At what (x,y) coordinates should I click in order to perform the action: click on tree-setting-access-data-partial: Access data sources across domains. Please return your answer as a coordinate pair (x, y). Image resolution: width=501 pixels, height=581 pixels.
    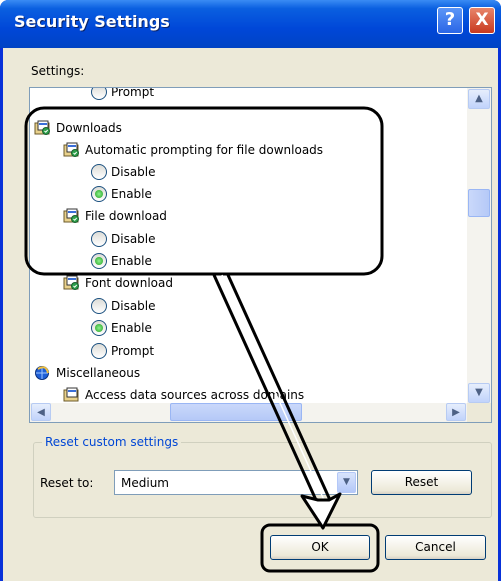
    Looking at the image, I should click on (183, 394).